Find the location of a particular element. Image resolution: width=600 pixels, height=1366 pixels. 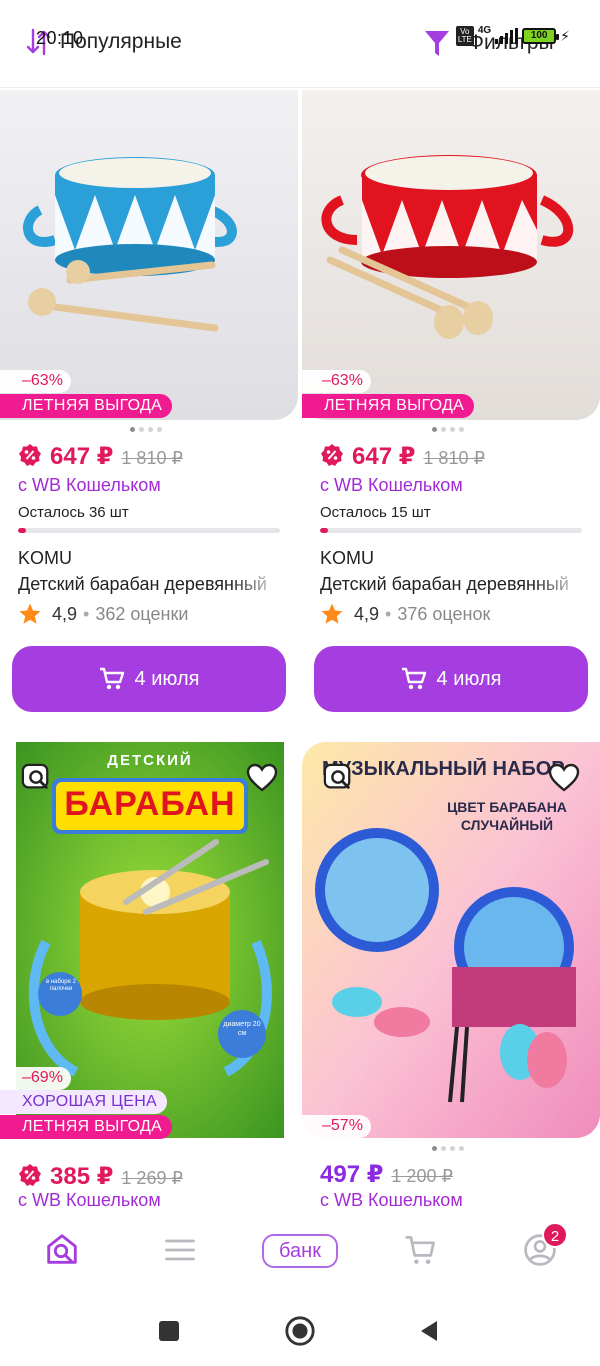

filter-icon is located at coordinates (437, 43).